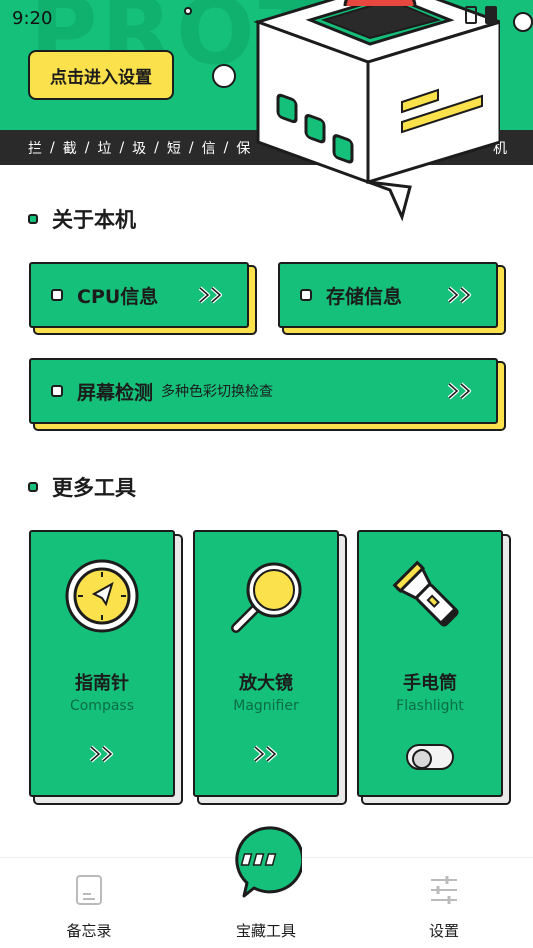  What do you see at coordinates (89, 931) in the screenshot?
I see `nav-label: 备忘录` at bounding box center [89, 931].